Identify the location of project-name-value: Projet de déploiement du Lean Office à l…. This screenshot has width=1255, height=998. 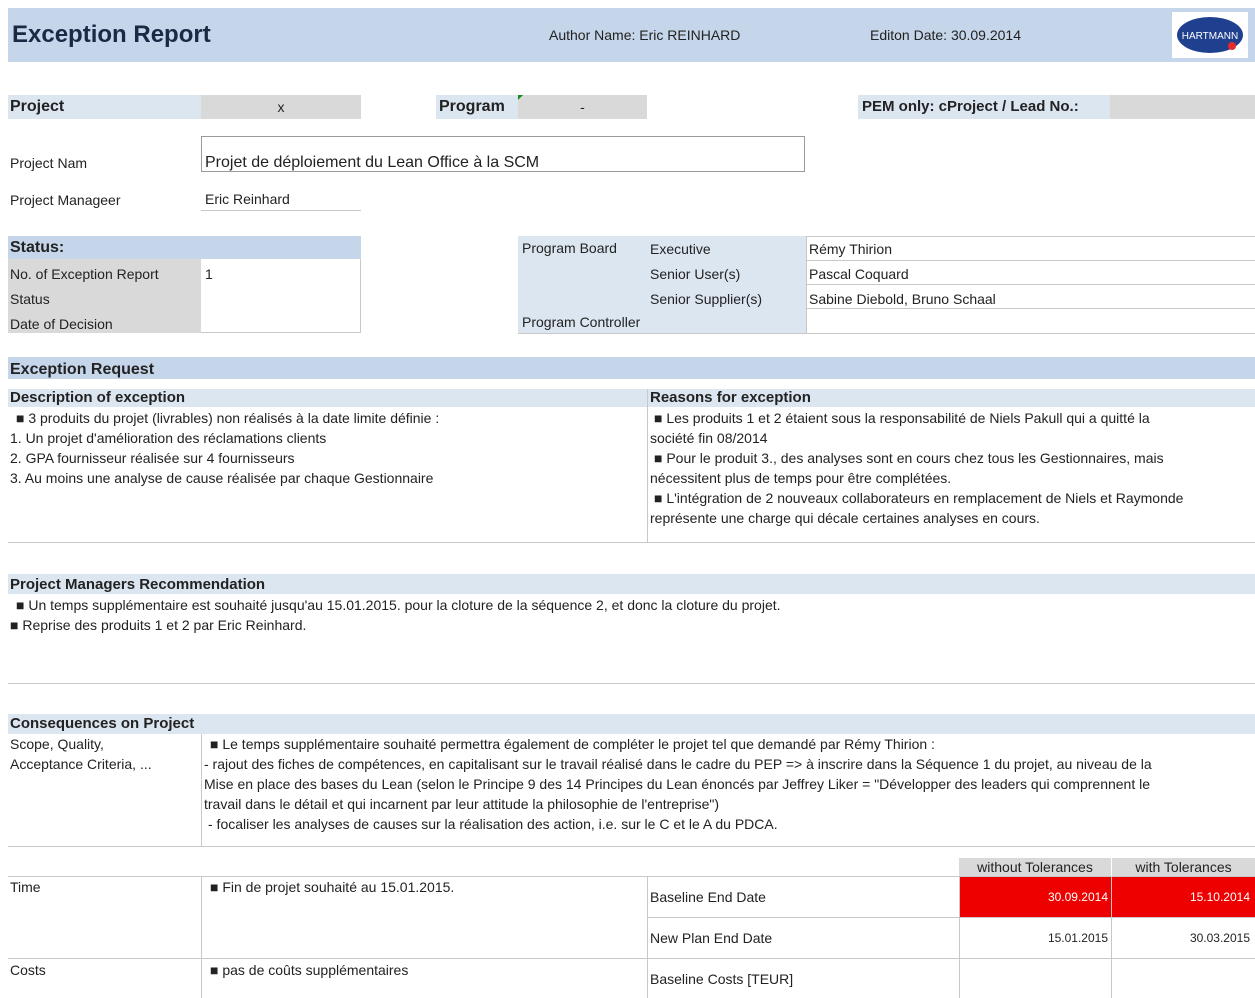
(372, 162).